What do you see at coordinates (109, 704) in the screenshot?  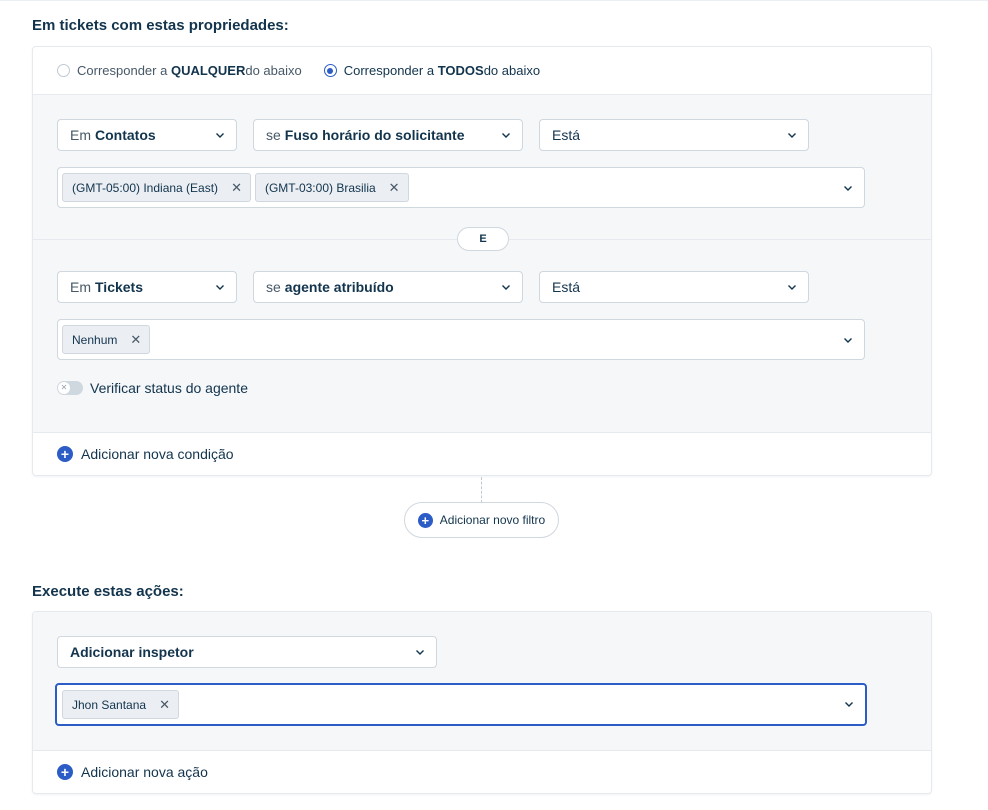 I see `chip-label: Jhon Santana` at bounding box center [109, 704].